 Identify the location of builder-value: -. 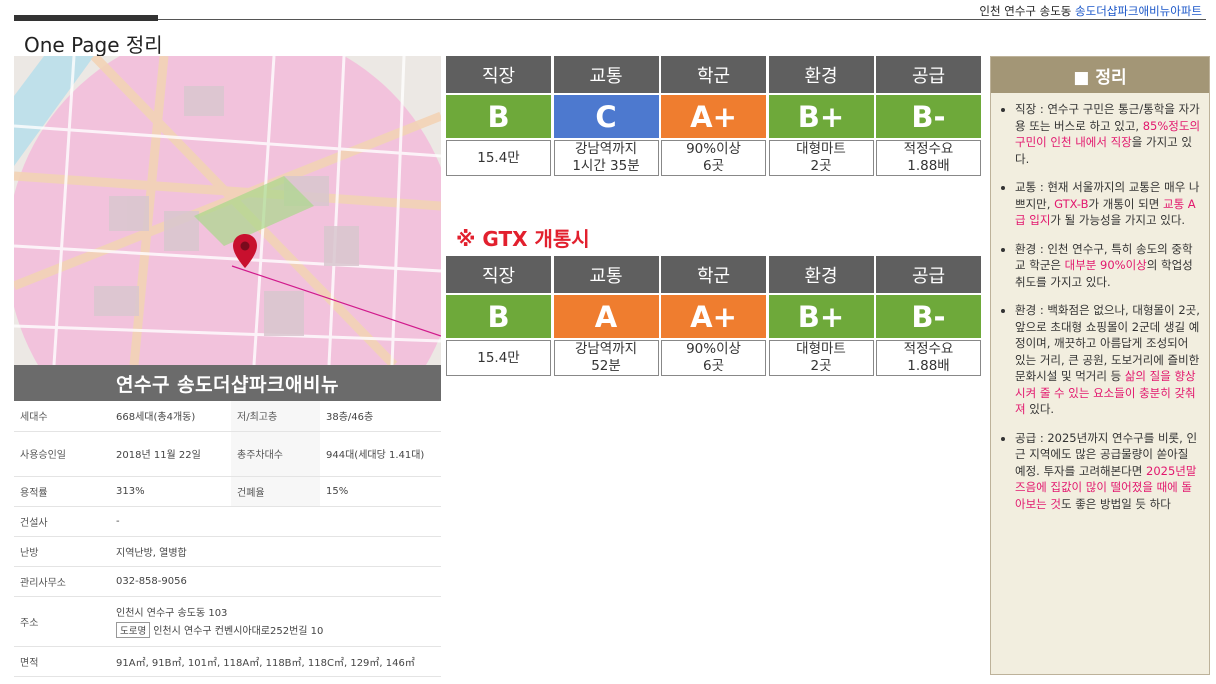
(275, 521).